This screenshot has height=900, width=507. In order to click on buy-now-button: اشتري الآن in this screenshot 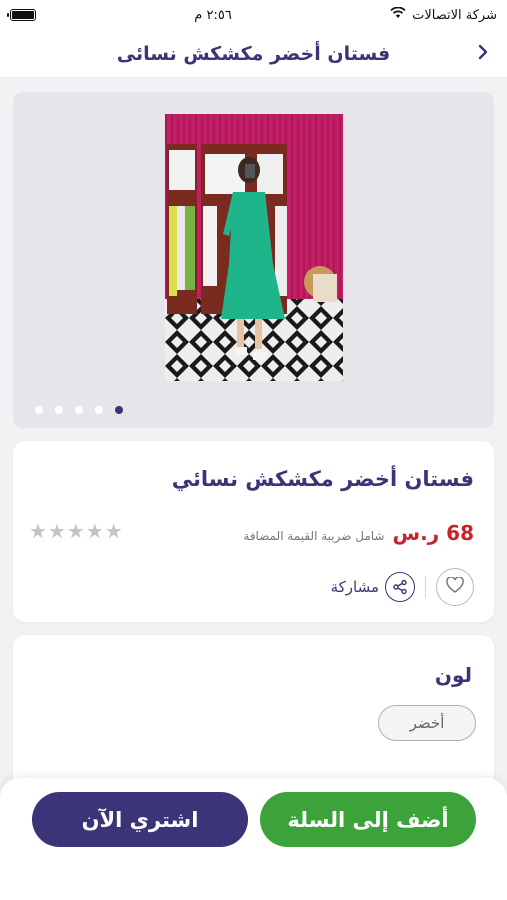, I will do `click(140, 819)`.